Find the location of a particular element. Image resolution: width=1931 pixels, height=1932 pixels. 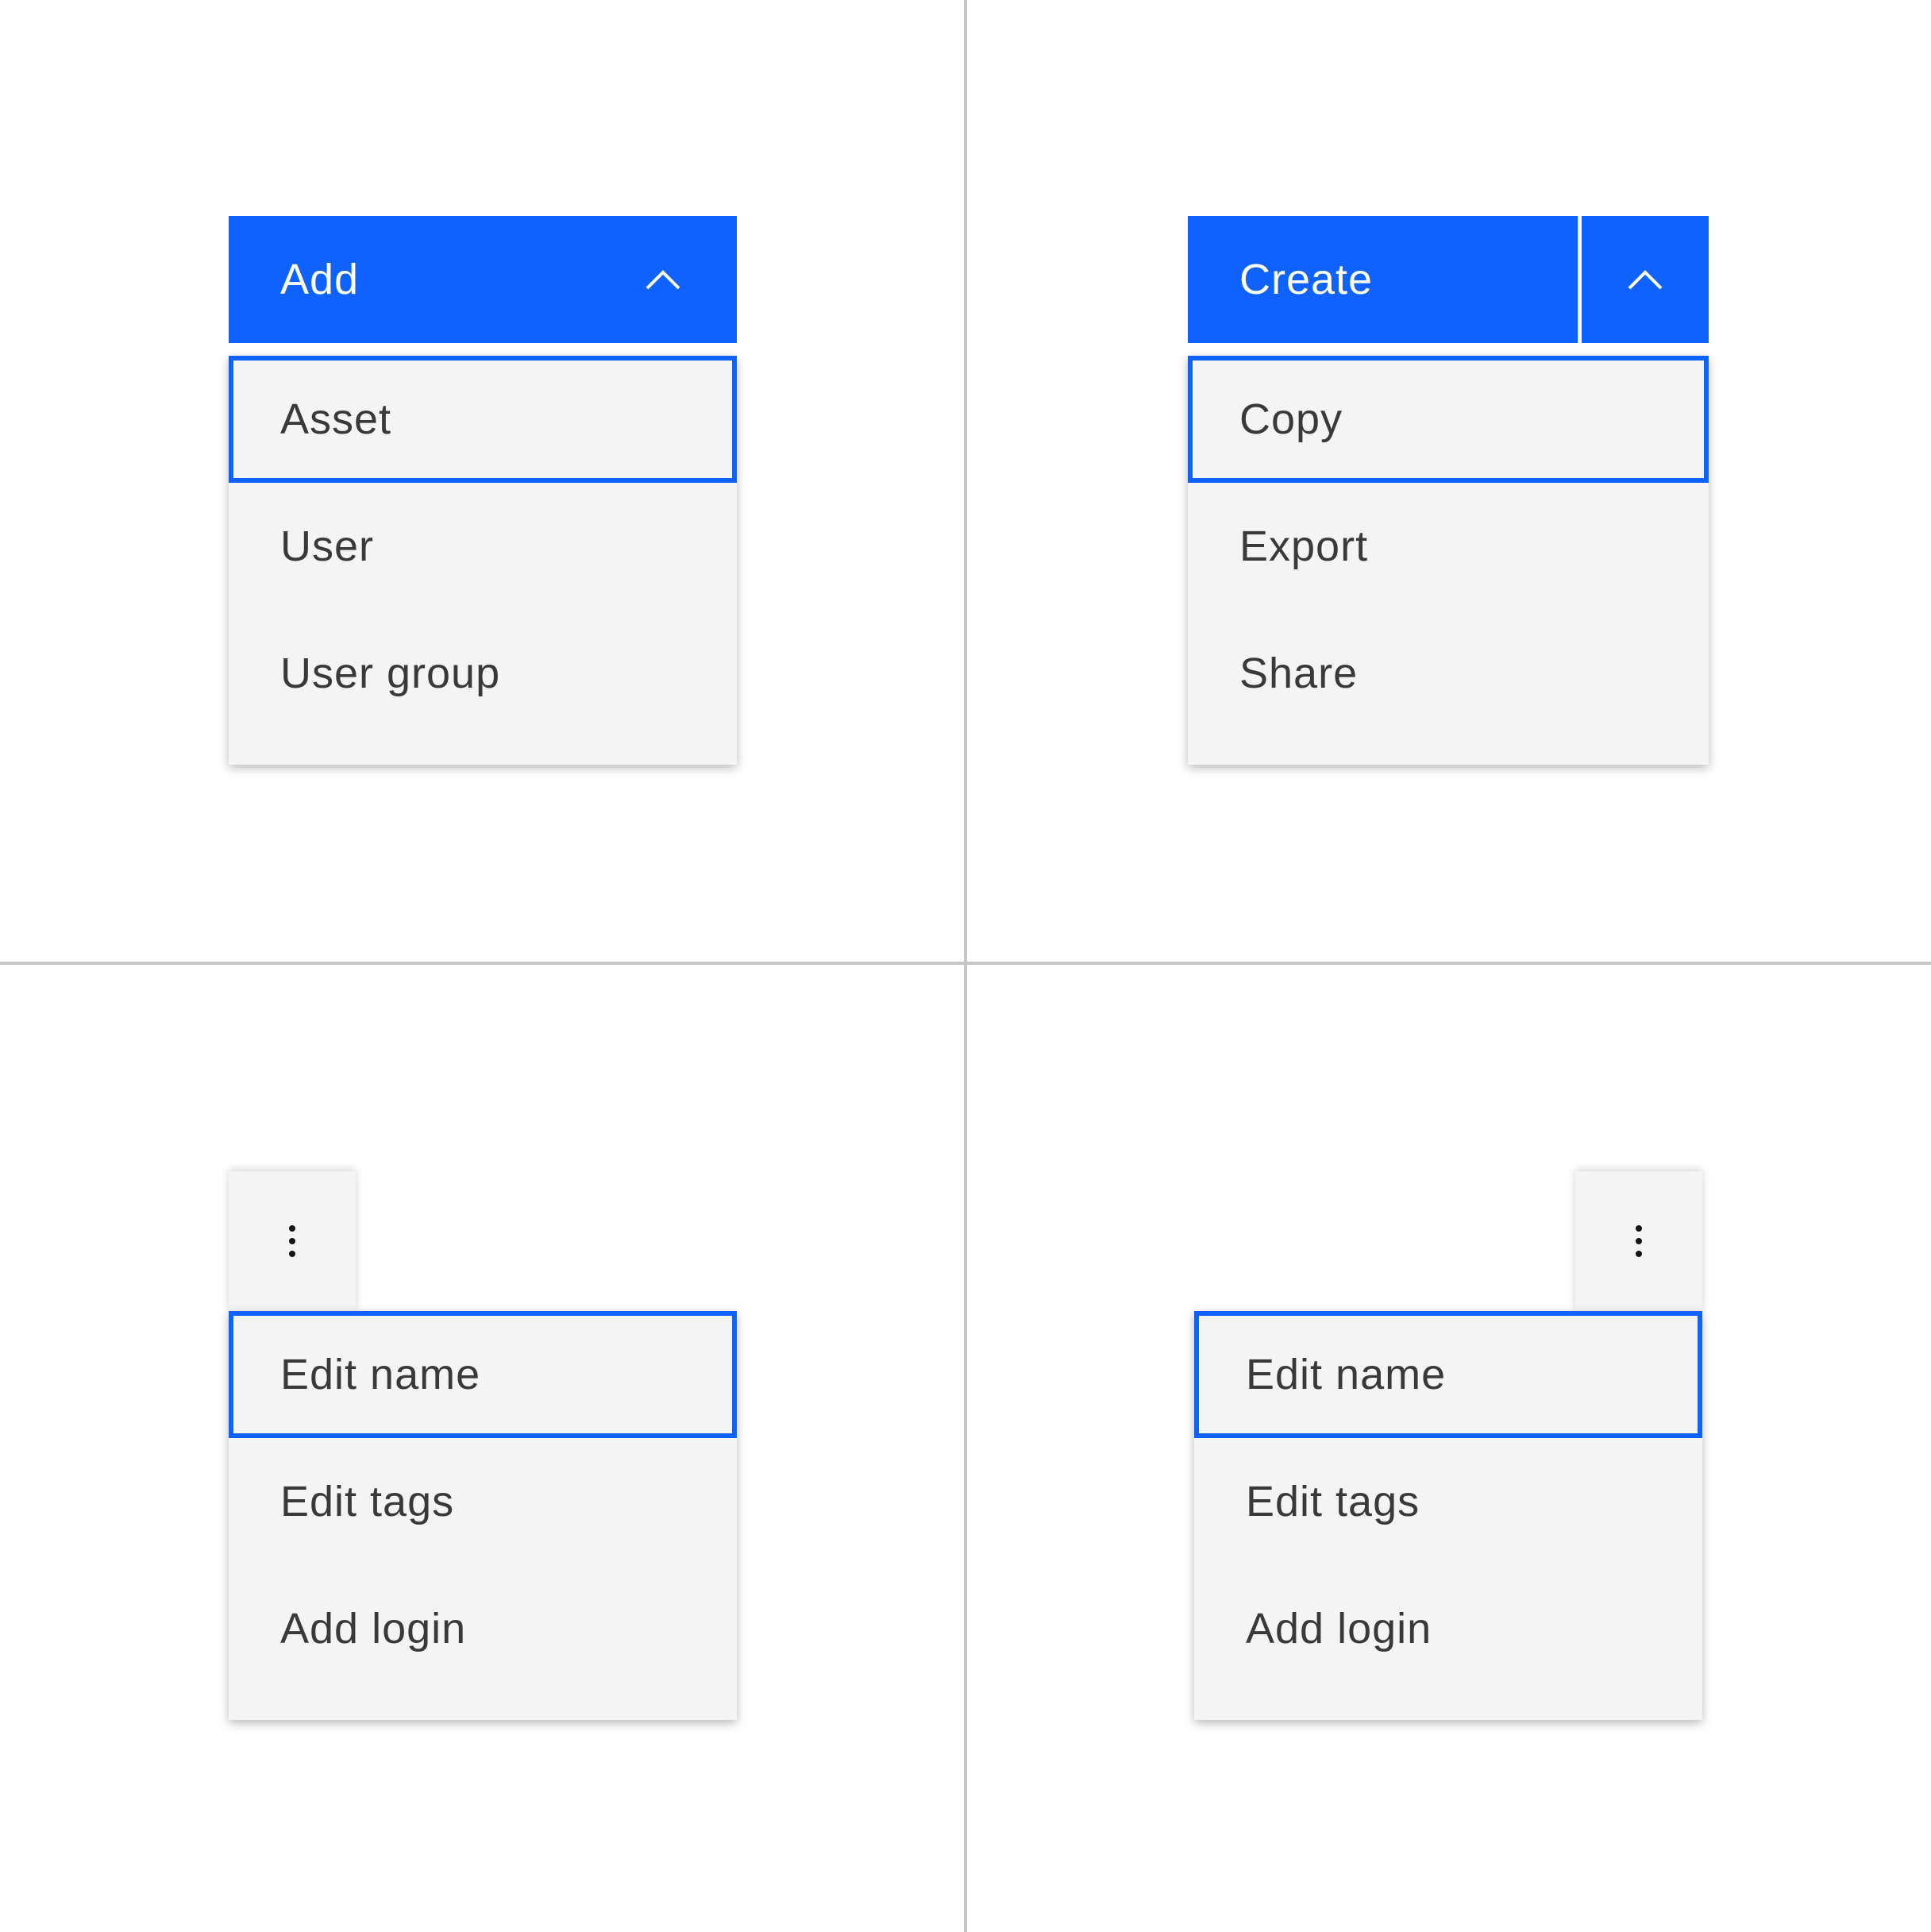

overflow-menu-button-left is located at coordinates (292, 1241).